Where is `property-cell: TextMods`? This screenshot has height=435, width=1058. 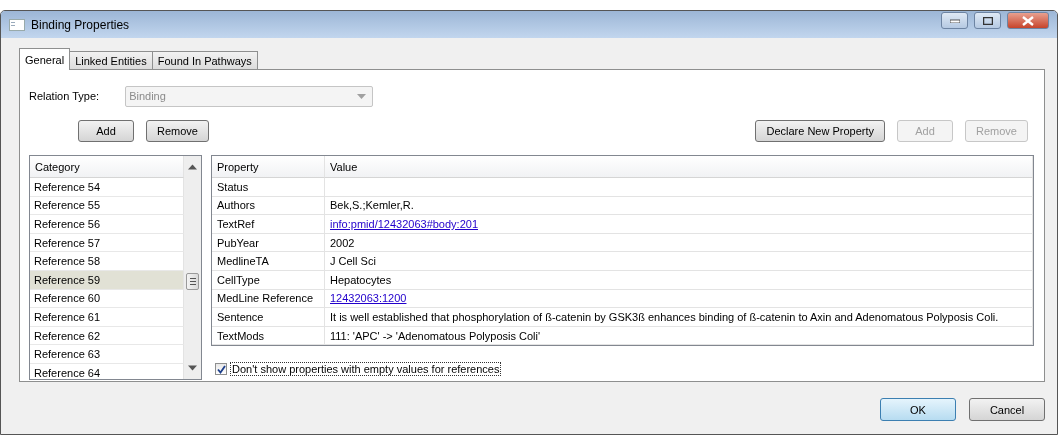
property-cell: TextMods is located at coordinates (268, 336).